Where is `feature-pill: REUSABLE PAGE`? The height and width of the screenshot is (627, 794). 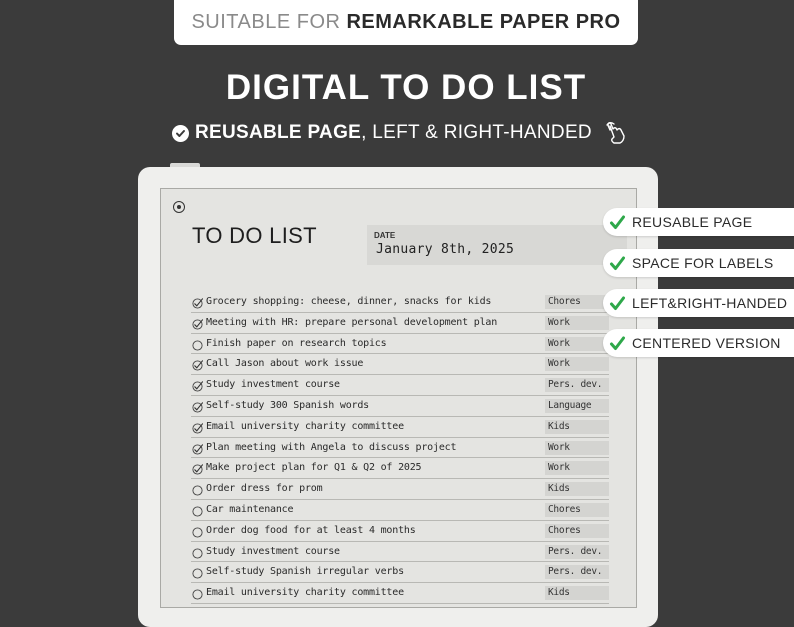
feature-pill: REUSABLE PAGE is located at coordinates (698, 222).